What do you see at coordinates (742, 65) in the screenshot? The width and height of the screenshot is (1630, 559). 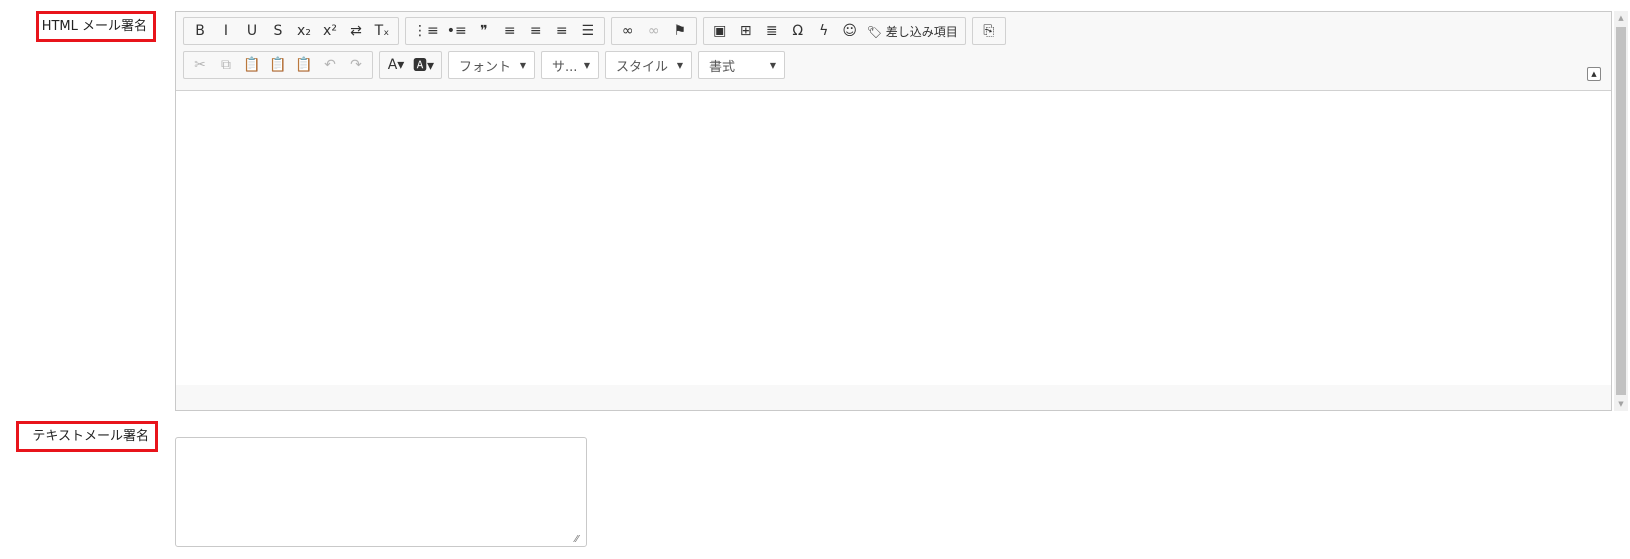 I see `format-combo: 書式 ▼` at bounding box center [742, 65].